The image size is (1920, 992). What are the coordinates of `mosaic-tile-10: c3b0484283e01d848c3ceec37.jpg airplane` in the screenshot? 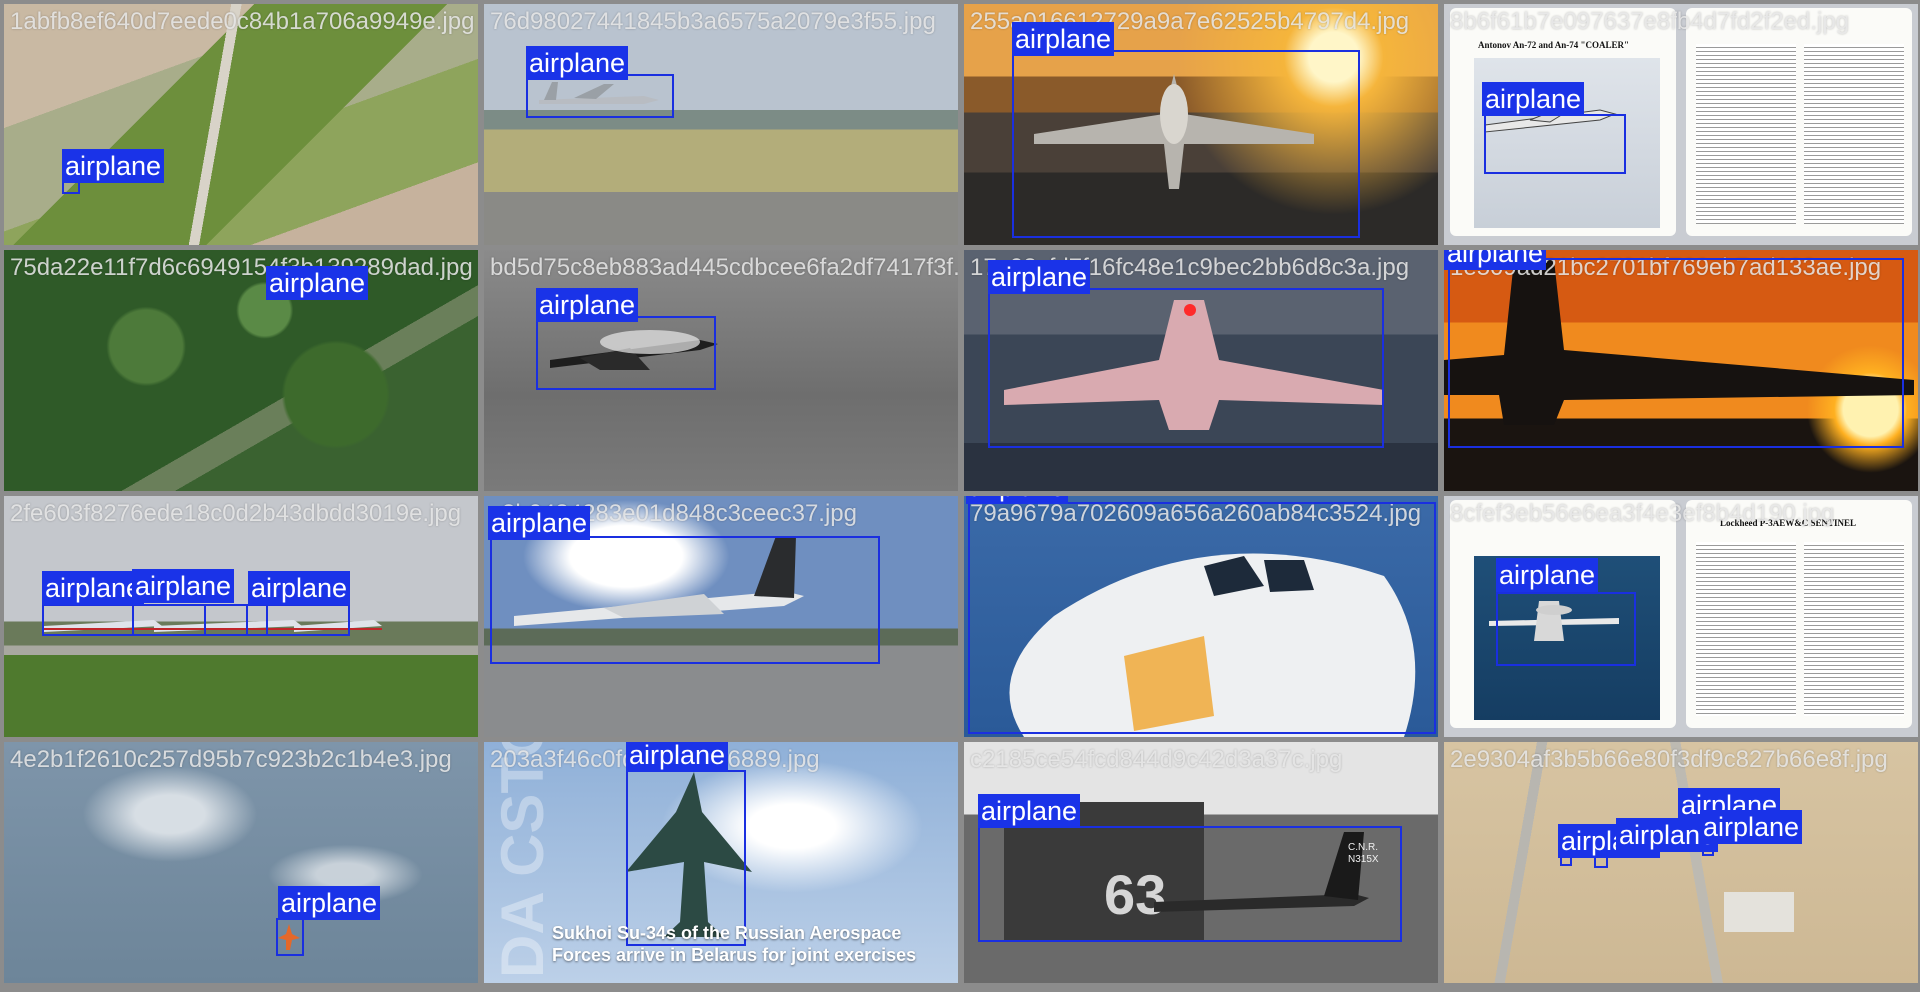 It's located at (721, 616).